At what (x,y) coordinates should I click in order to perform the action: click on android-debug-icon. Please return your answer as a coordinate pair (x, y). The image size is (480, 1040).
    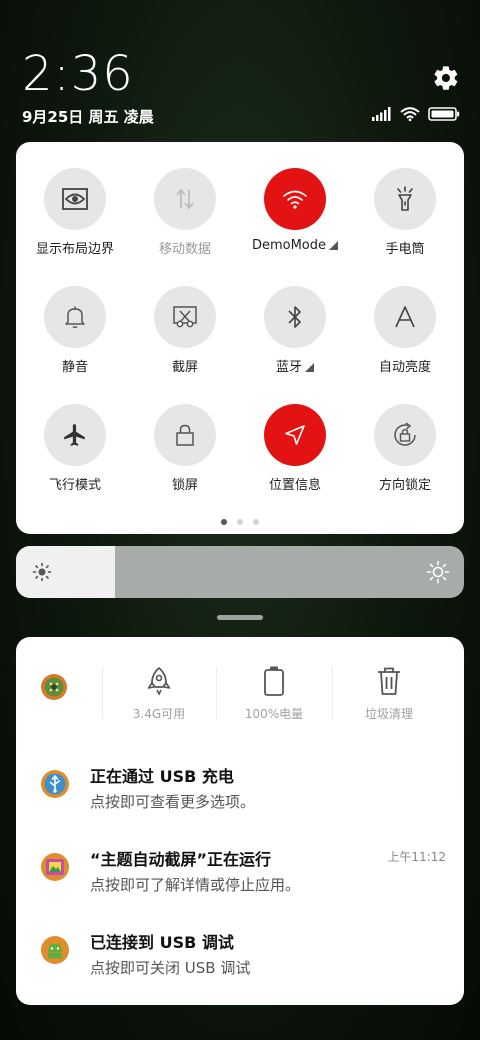
    Looking at the image, I should click on (55, 950).